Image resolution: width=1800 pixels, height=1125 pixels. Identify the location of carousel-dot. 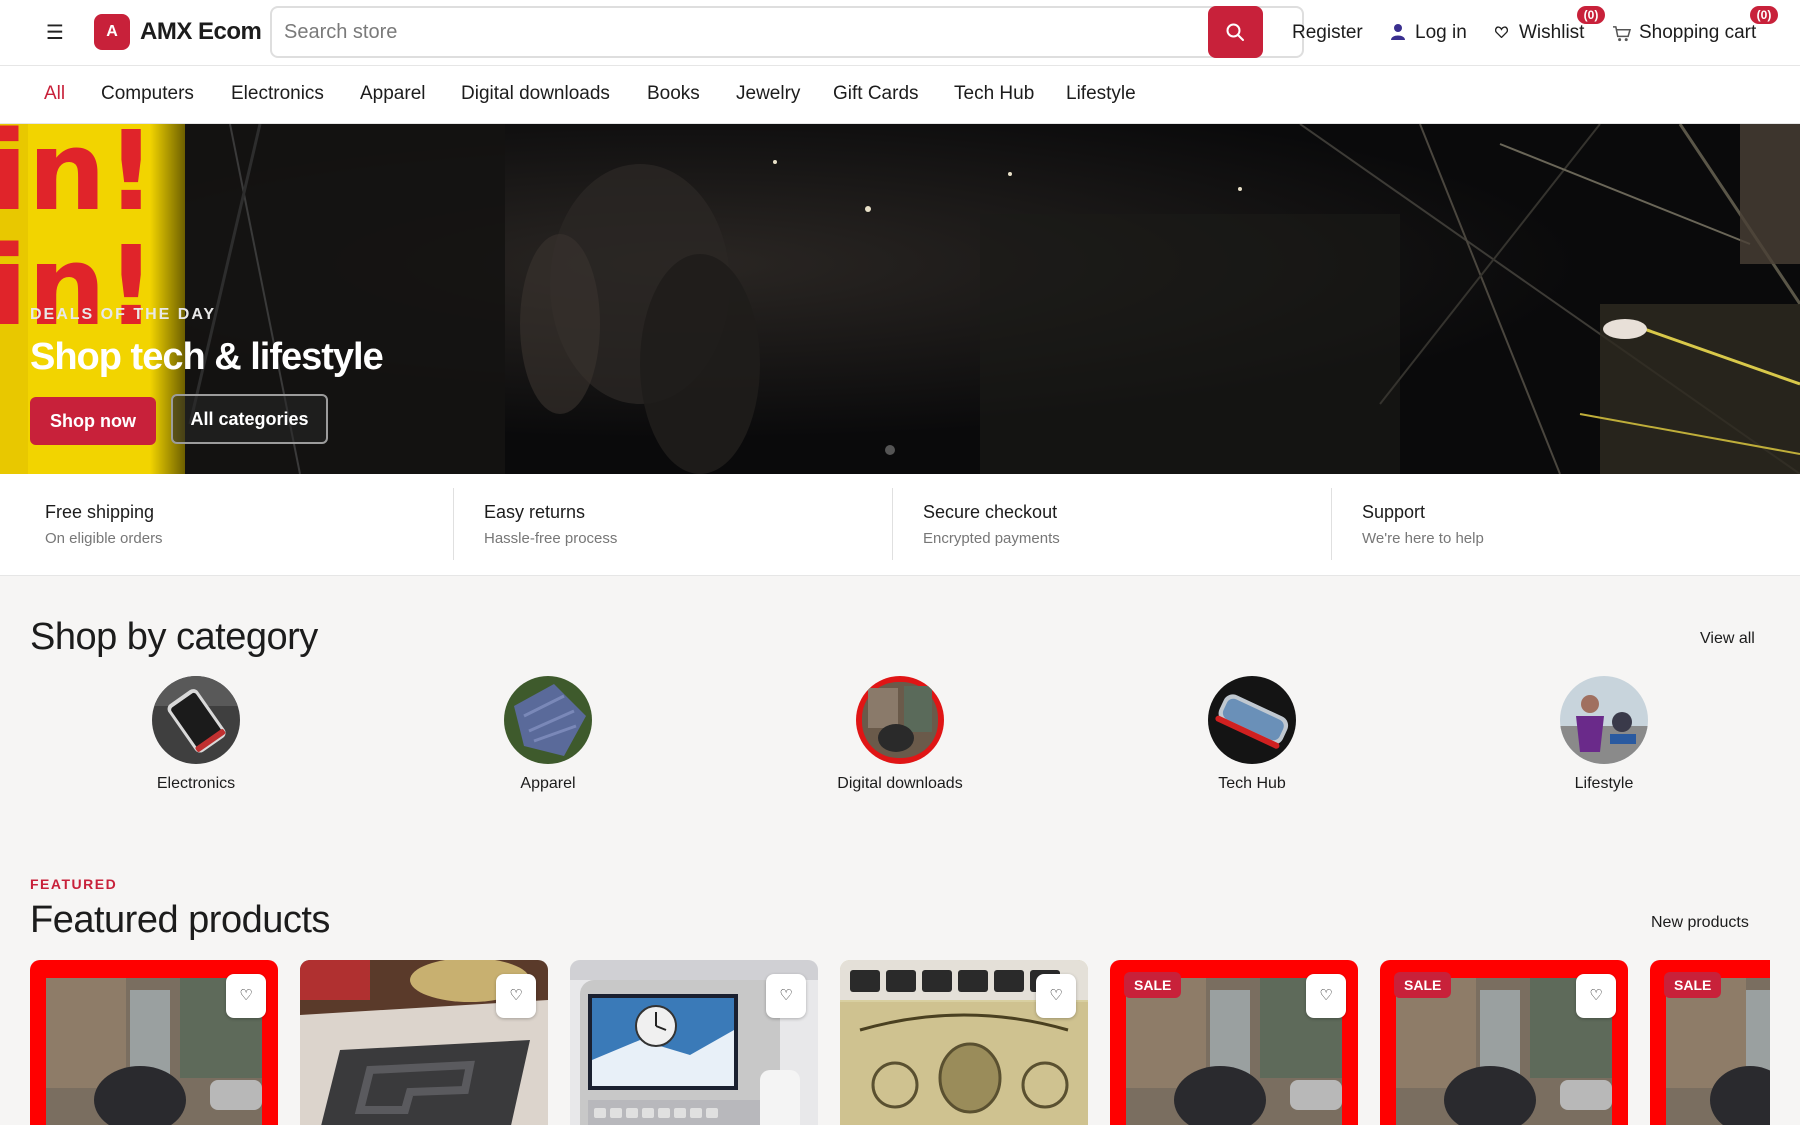
(890, 450).